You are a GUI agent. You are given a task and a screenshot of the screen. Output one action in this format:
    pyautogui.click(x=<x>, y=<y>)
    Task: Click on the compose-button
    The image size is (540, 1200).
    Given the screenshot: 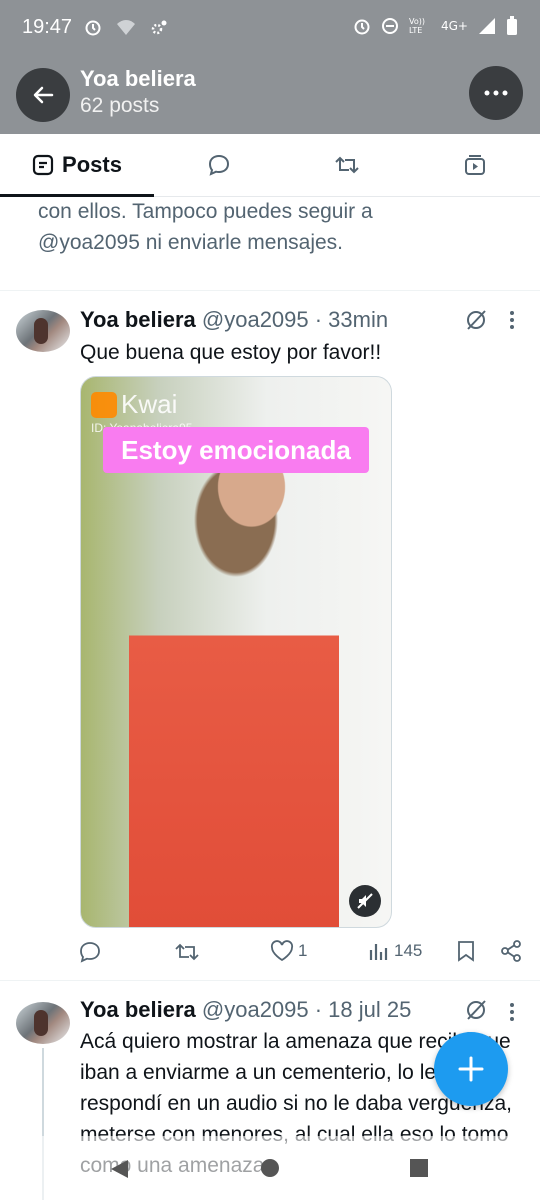 What is the action you would take?
    pyautogui.click(x=471, y=1069)
    